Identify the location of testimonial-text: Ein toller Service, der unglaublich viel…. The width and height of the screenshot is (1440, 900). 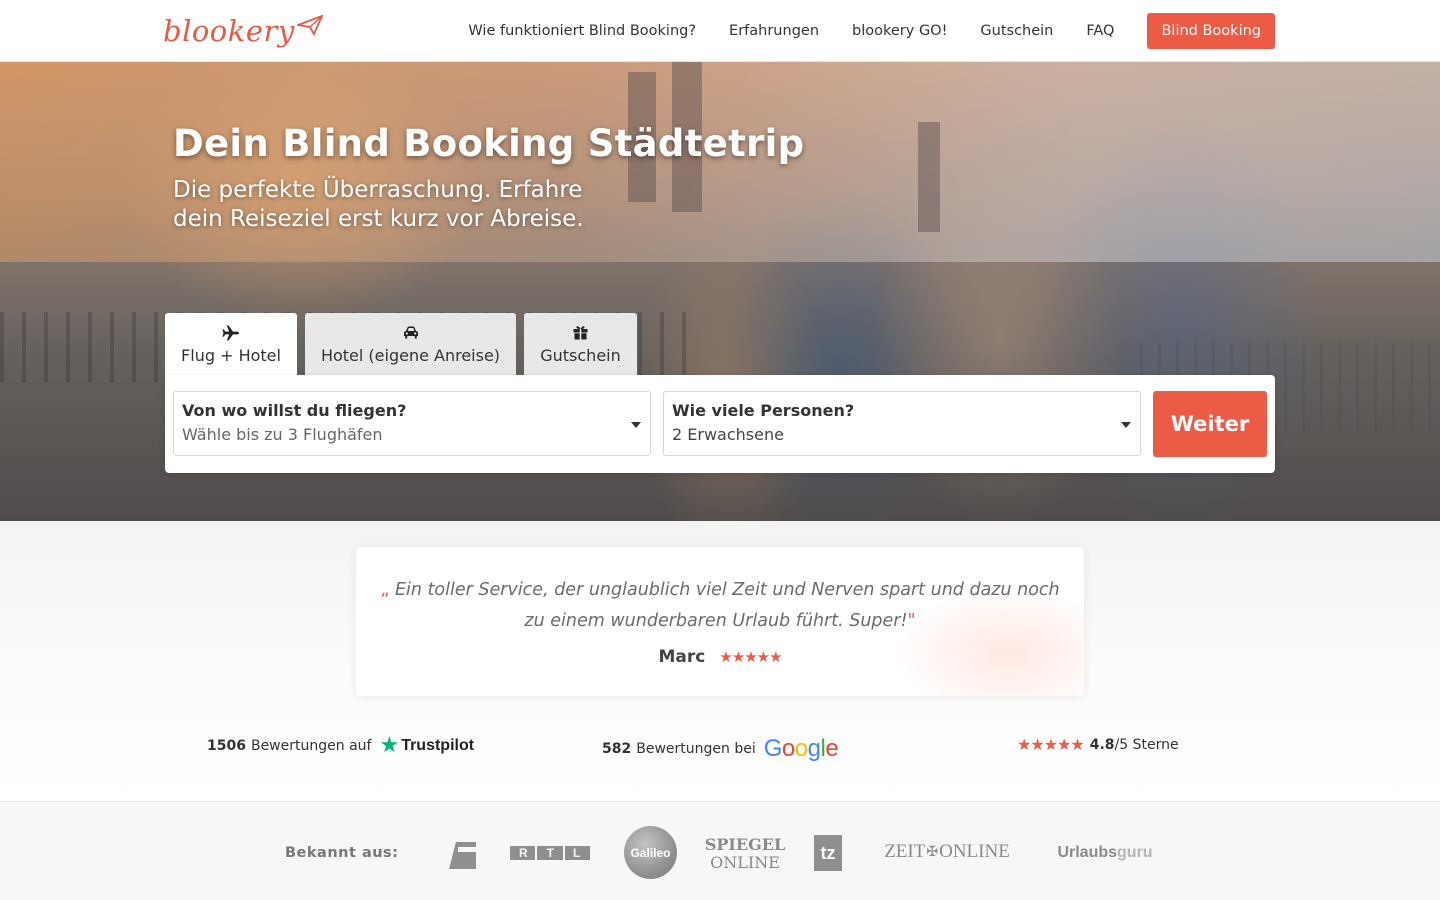
(727, 605).